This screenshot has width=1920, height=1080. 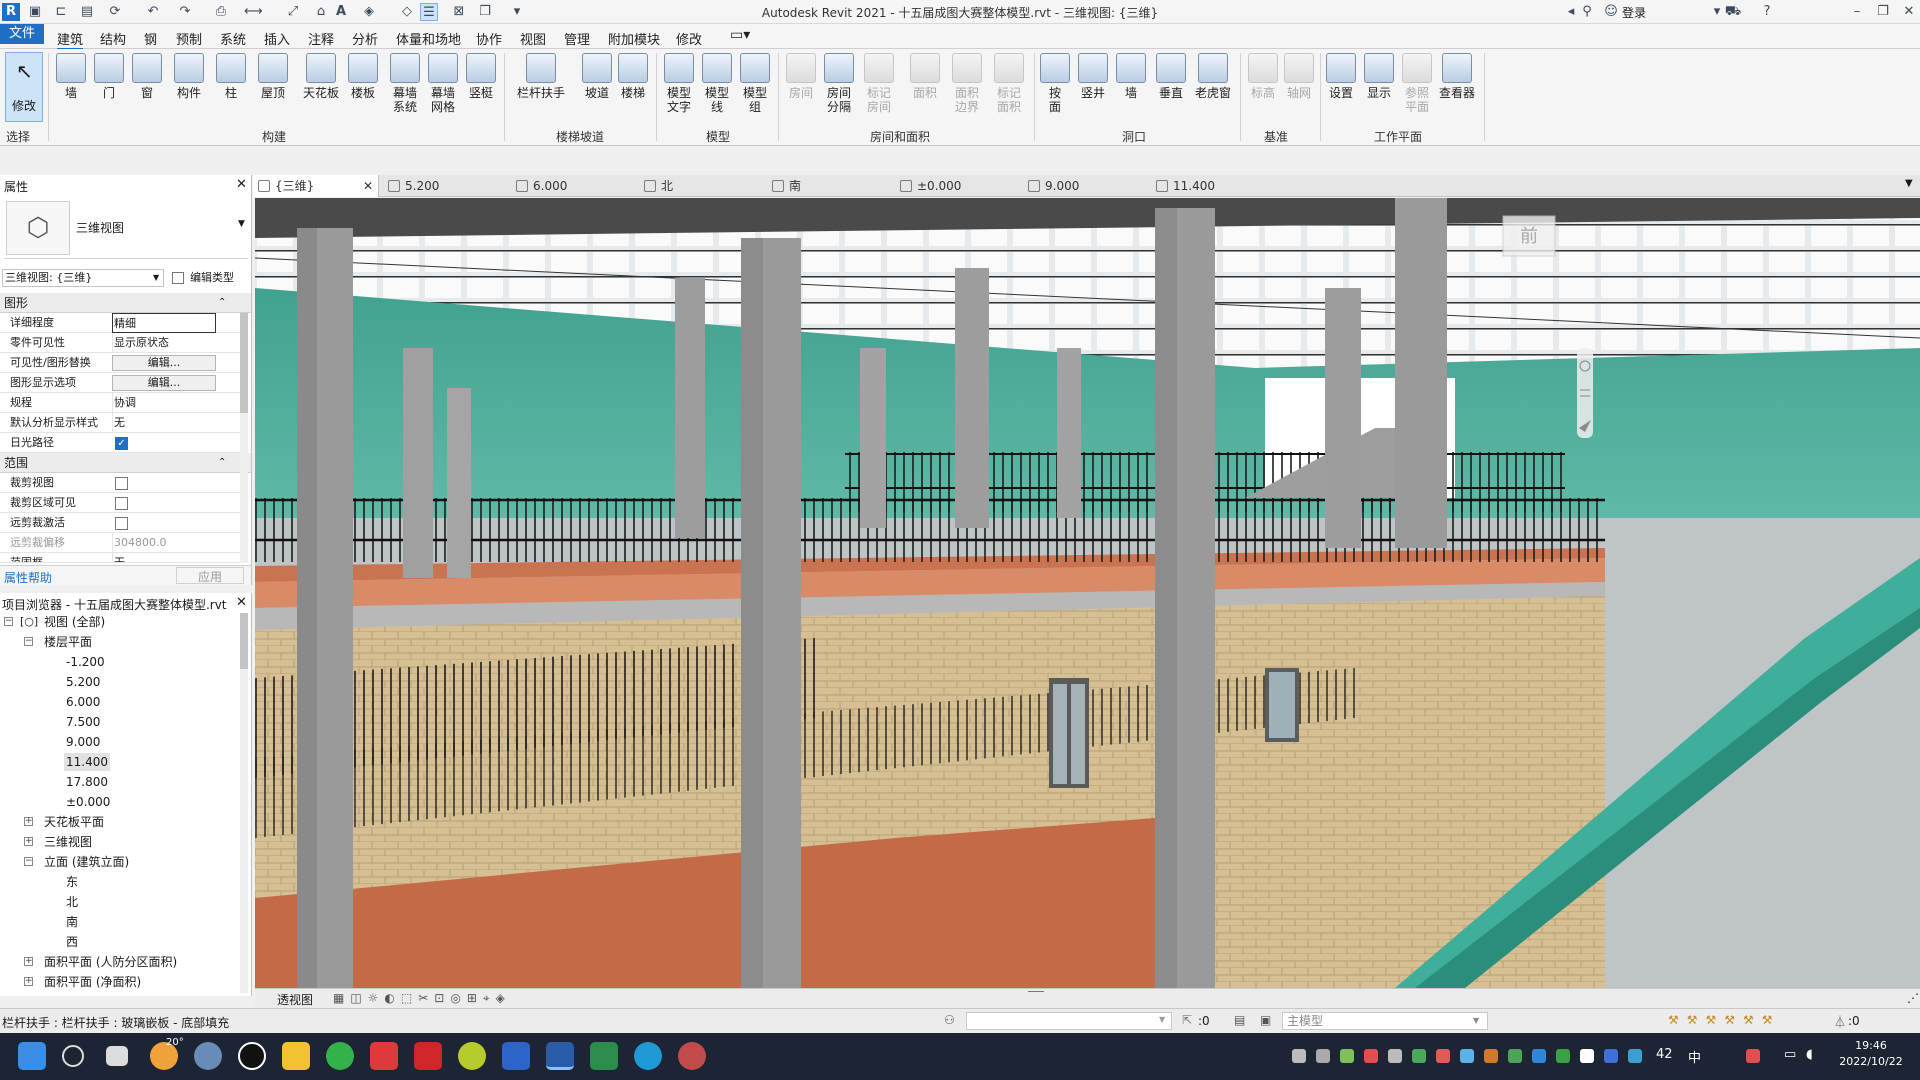 I want to click on model-line-button: 模型 线, so click(x=717, y=83).